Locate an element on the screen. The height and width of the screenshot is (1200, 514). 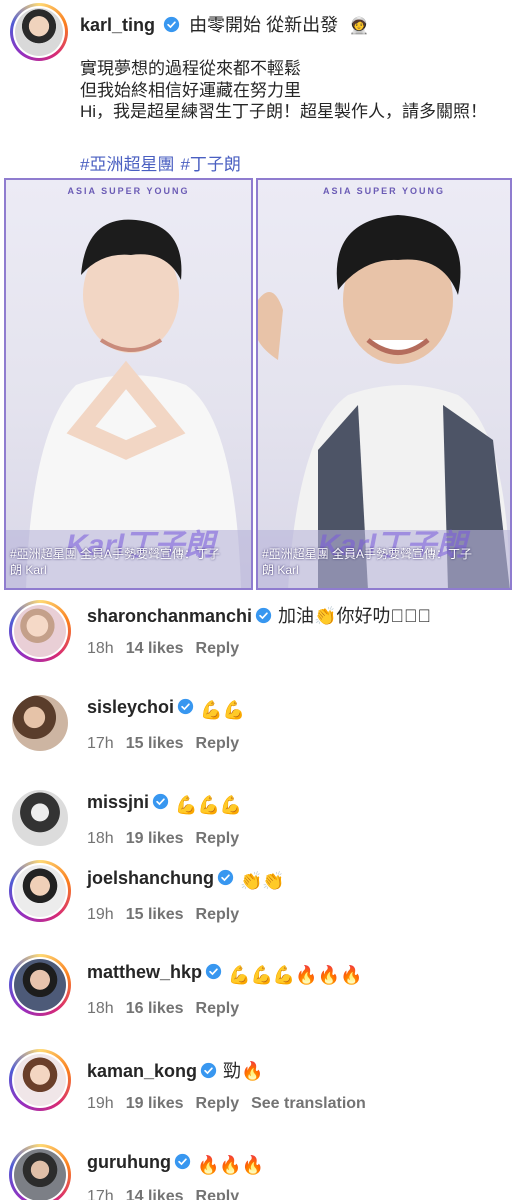
comment-emoji: 👏👏 is located at coordinates (262, 881).